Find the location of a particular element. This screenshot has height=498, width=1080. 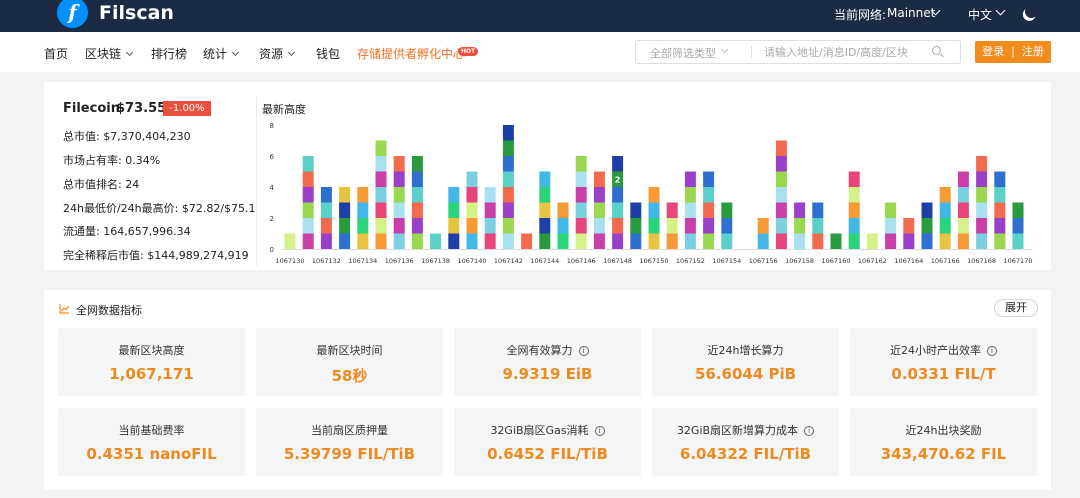

nav-item-resources: 资源 is located at coordinates (277, 53).